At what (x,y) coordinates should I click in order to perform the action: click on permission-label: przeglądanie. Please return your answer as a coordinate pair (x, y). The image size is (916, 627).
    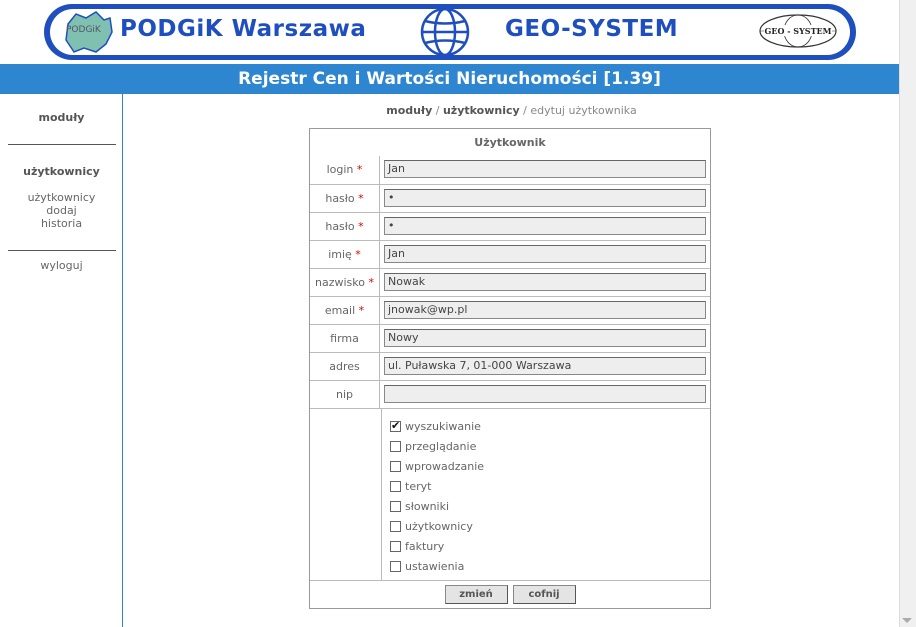
    Looking at the image, I should click on (441, 446).